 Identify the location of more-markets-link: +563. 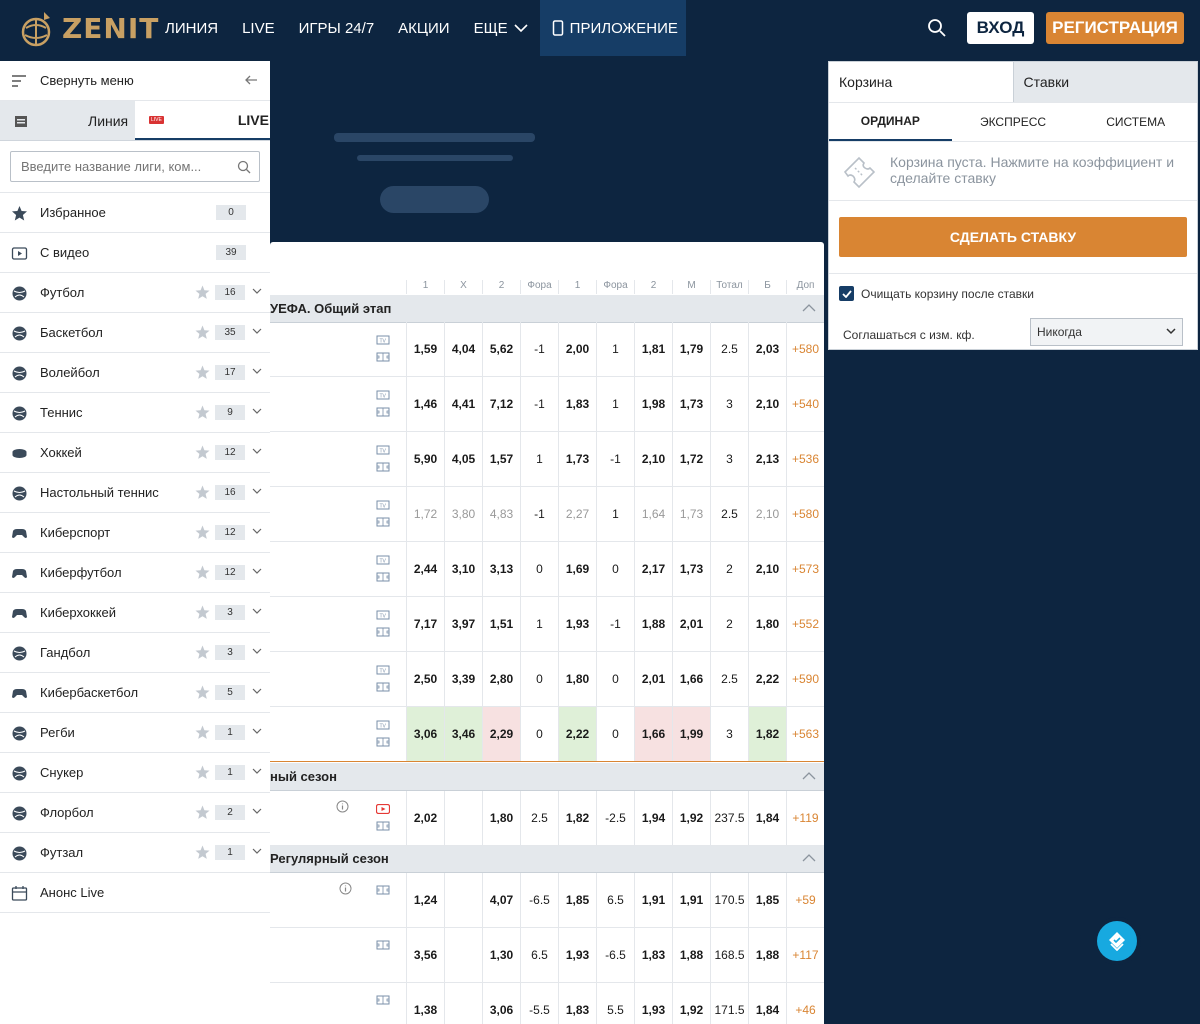
(805, 734).